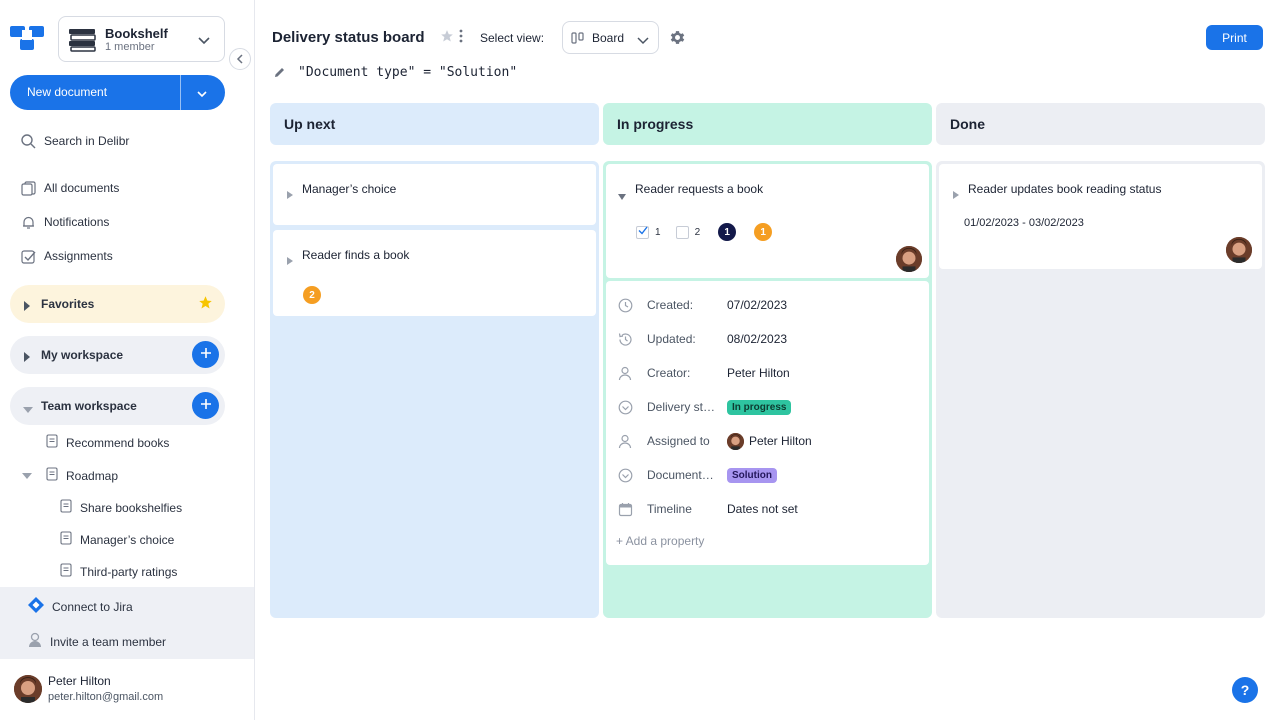 Image resolution: width=1280 pixels, height=720 pixels. Describe the element at coordinates (108, 641) in the screenshot. I see `invite-label: Invite a team member` at that location.